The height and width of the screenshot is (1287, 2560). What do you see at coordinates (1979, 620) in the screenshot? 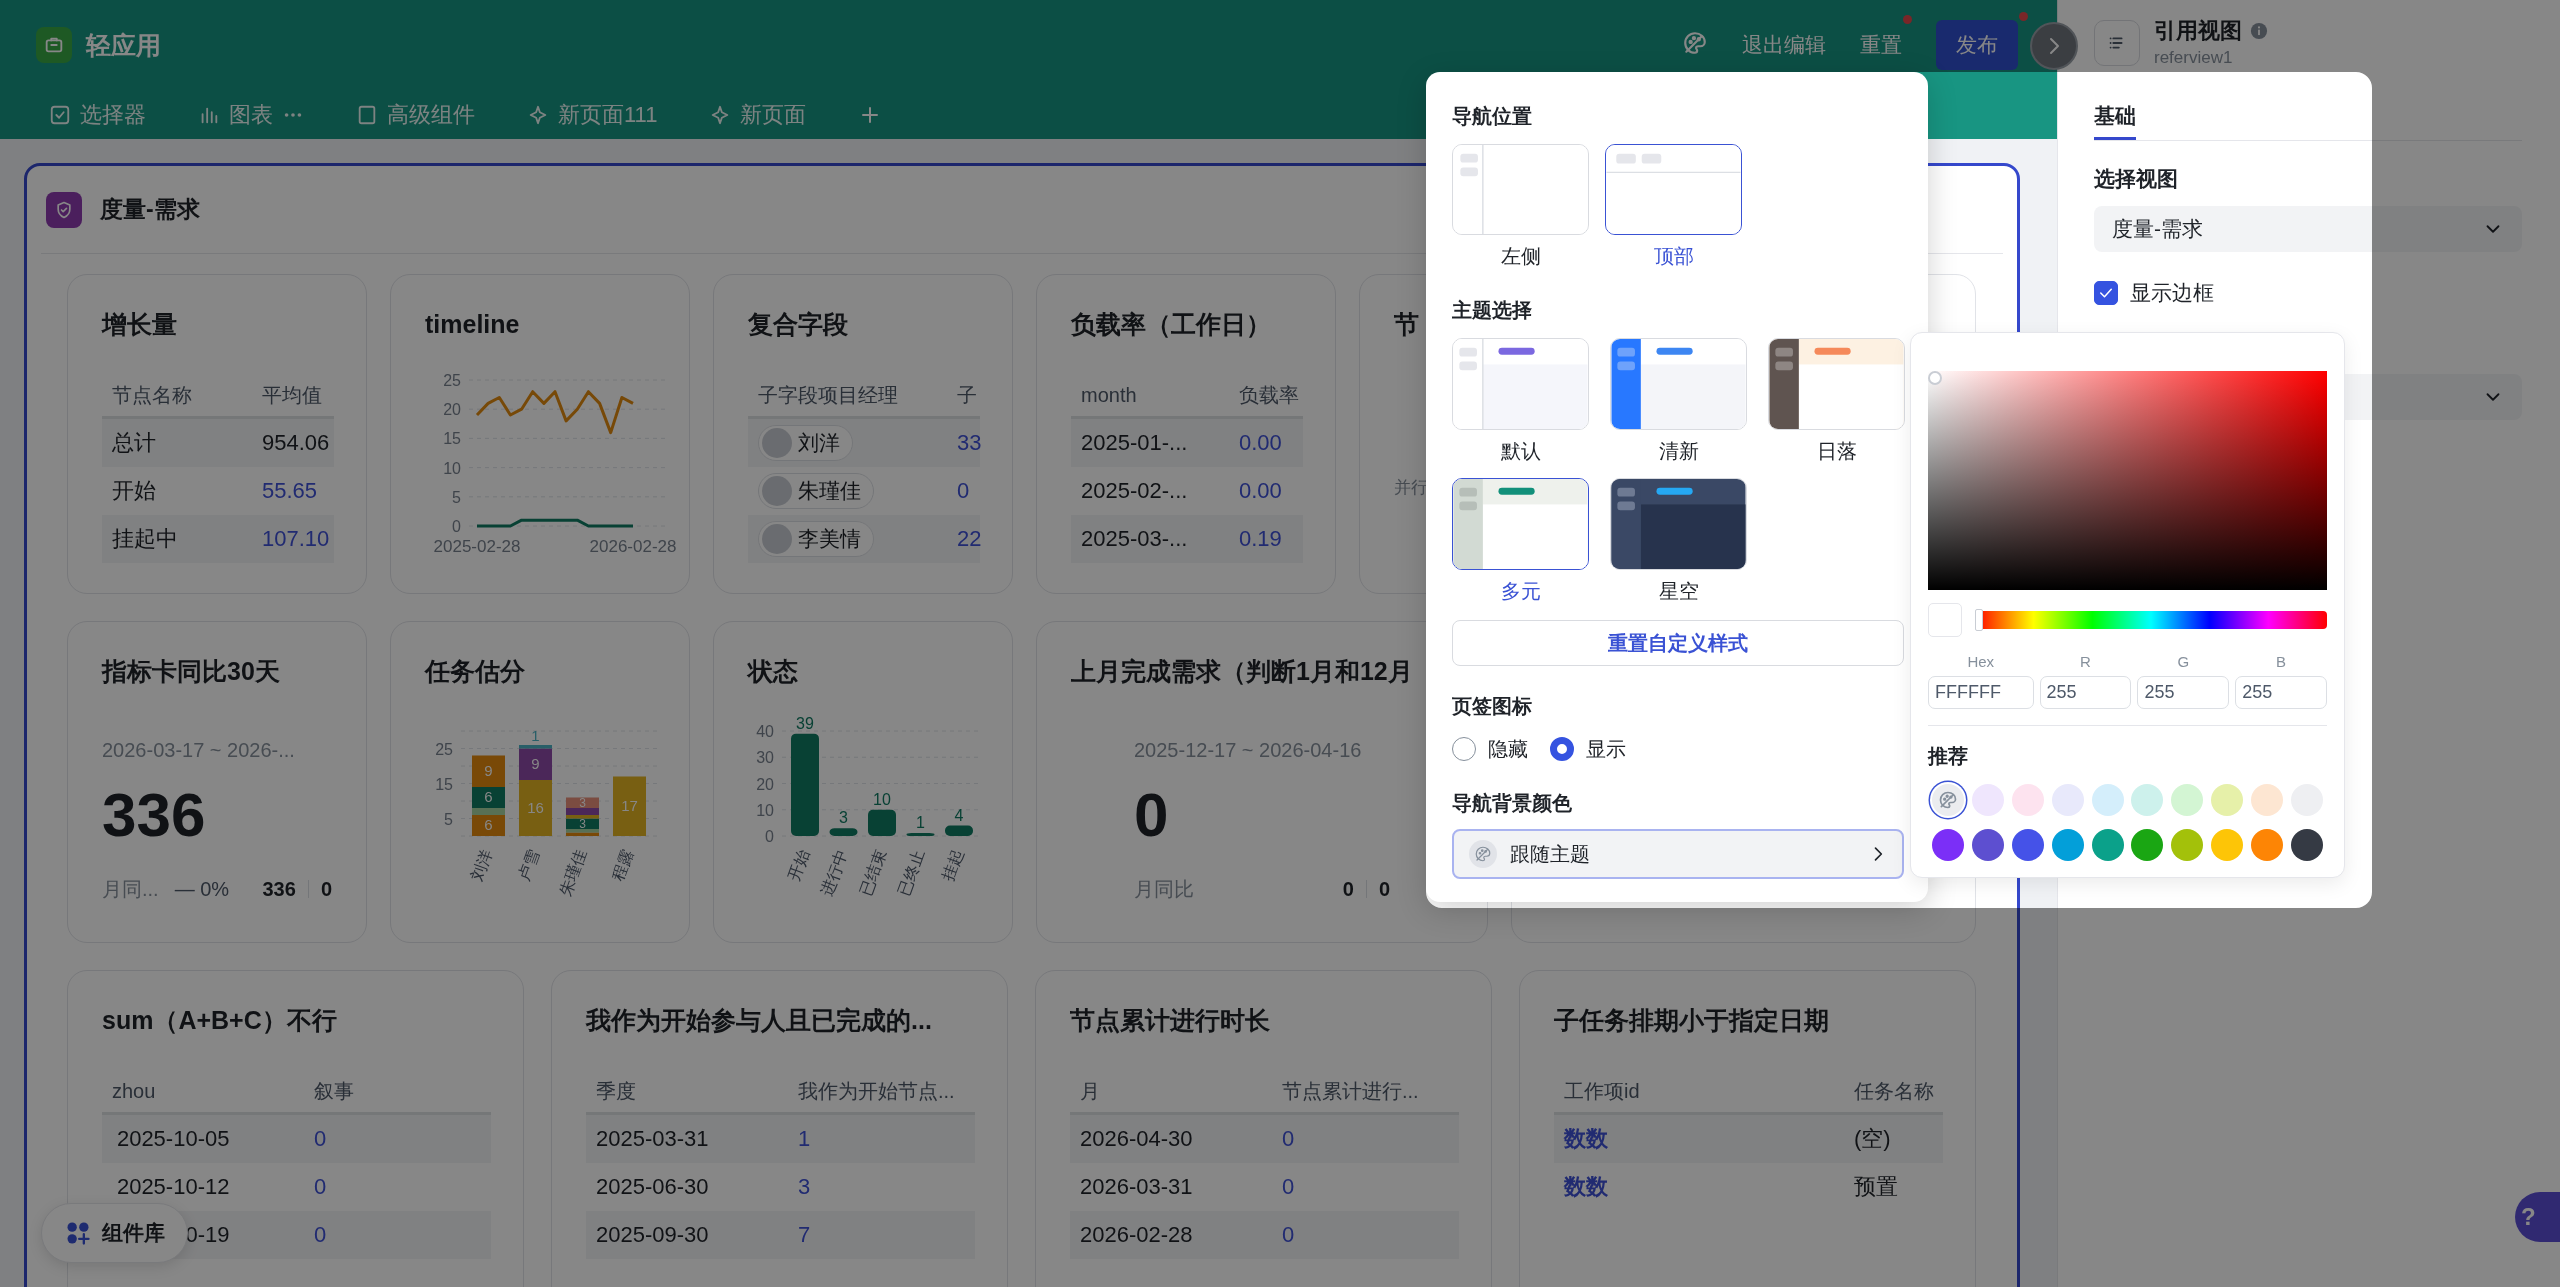
I see `slider-thumb` at bounding box center [1979, 620].